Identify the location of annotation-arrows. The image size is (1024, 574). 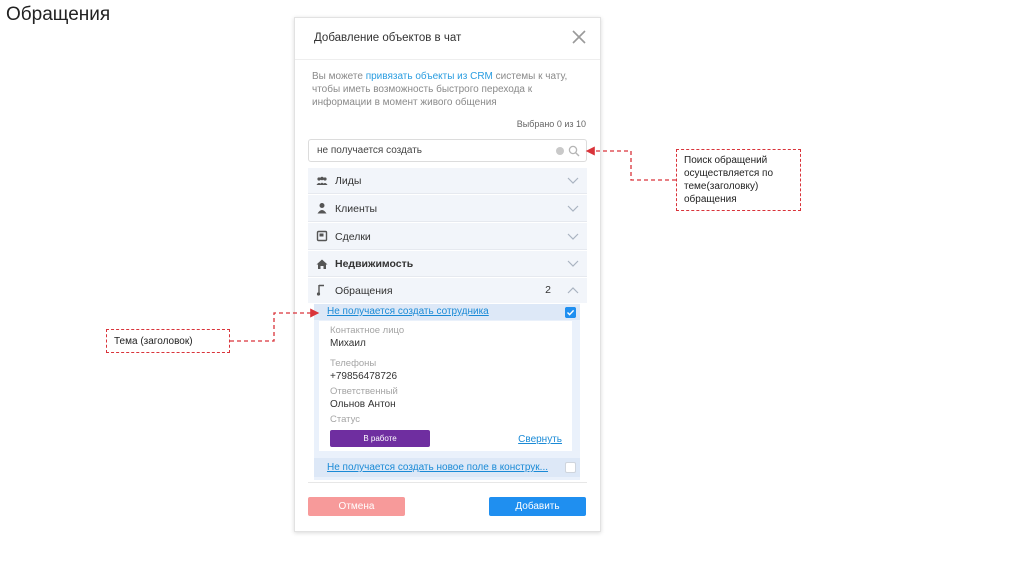
(453, 244).